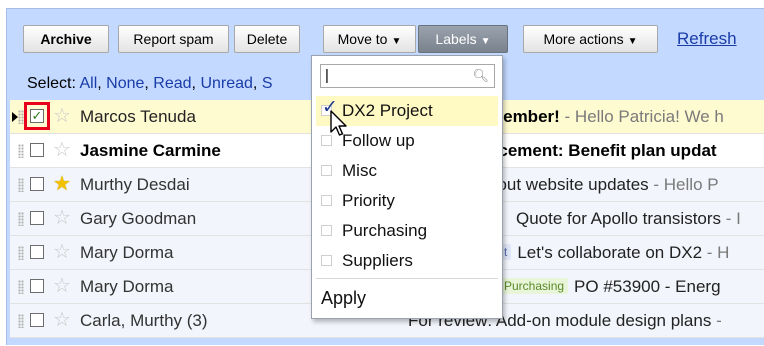 Image resolution: width=764 pixels, height=346 pixels. I want to click on label-option-text: DX2 Project, so click(387, 110).